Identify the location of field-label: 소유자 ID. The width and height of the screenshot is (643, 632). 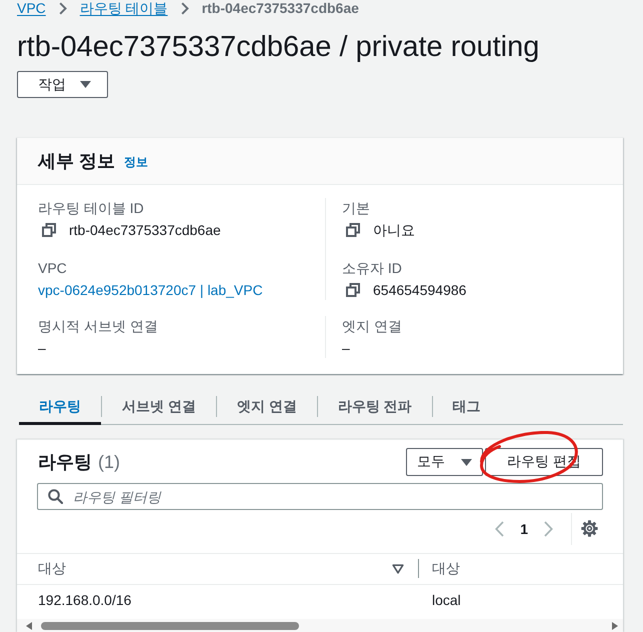
(372, 268).